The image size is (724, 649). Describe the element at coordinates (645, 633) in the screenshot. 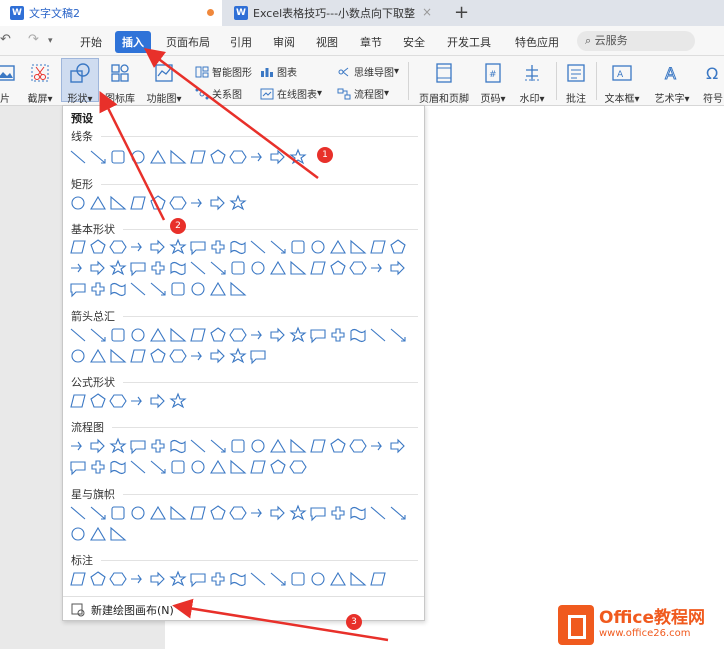

I see `logo-url: www.office26.com` at that location.